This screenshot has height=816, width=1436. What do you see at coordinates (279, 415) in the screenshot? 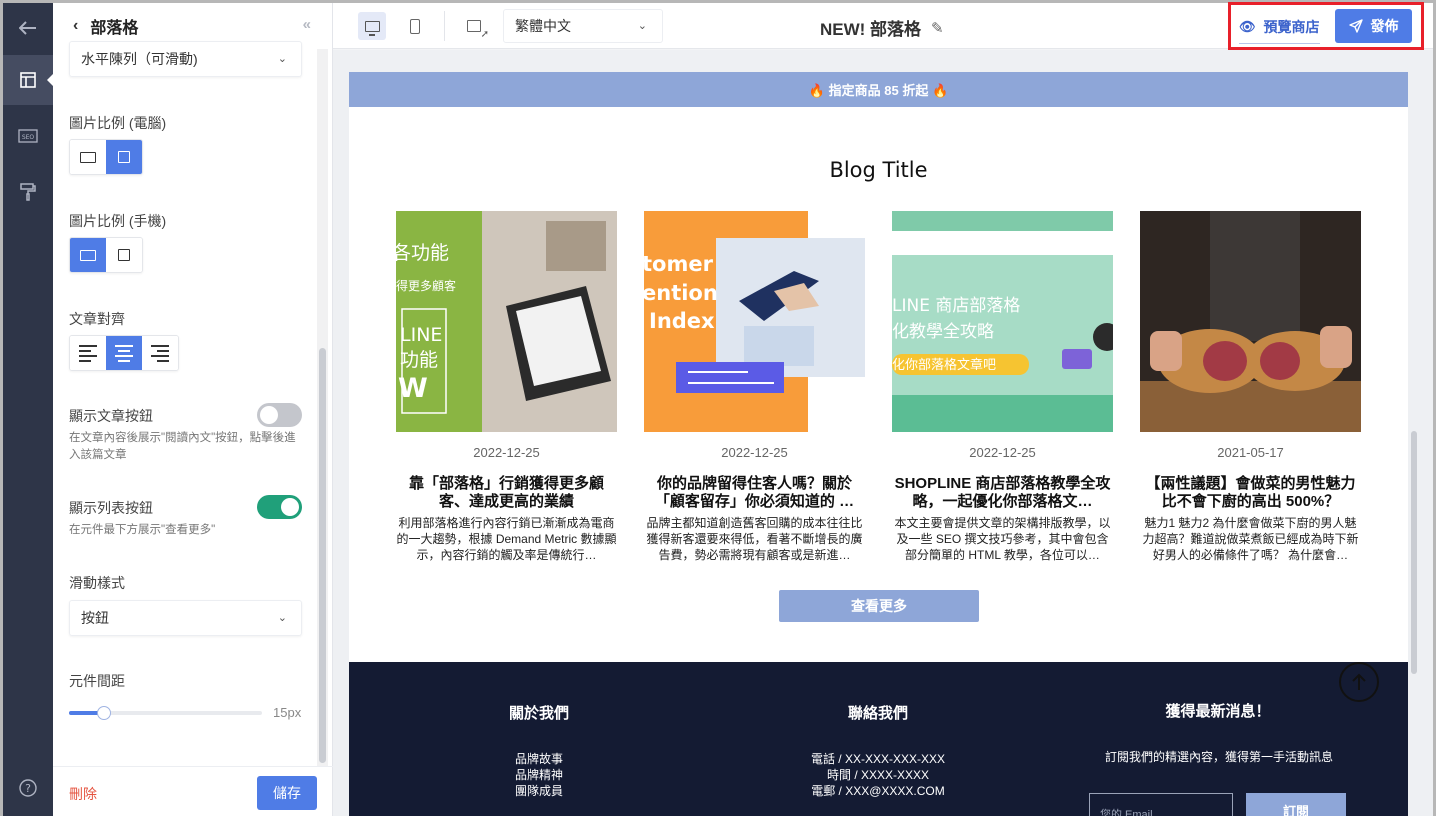
I see `show-article-button-toggle` at bounding box center [279, 415].